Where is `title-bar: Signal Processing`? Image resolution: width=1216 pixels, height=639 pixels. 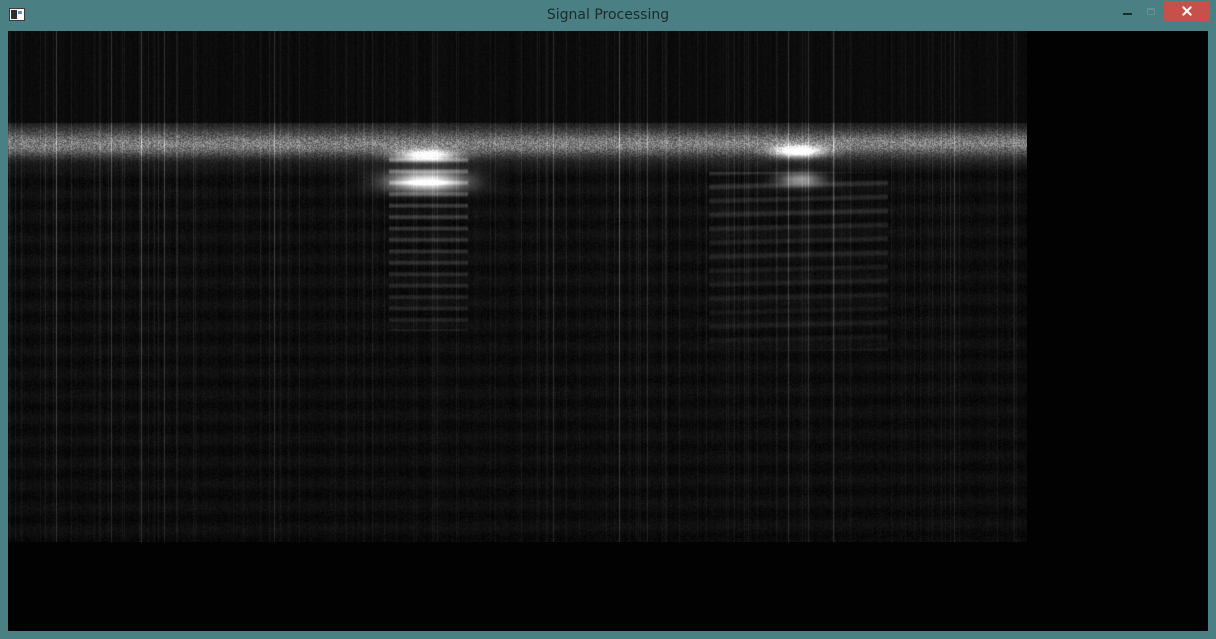 title-bar: Signal Processing is located at coordinates (608, 15).